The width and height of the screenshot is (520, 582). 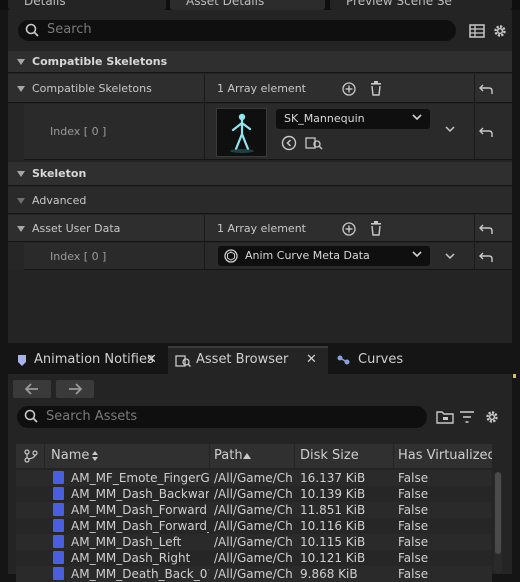 What do you see at coordinates (248, 360) in the screenshot?
I see `tab-asset-browser: Asset Browser ✕` at bounding box center [248, 360].